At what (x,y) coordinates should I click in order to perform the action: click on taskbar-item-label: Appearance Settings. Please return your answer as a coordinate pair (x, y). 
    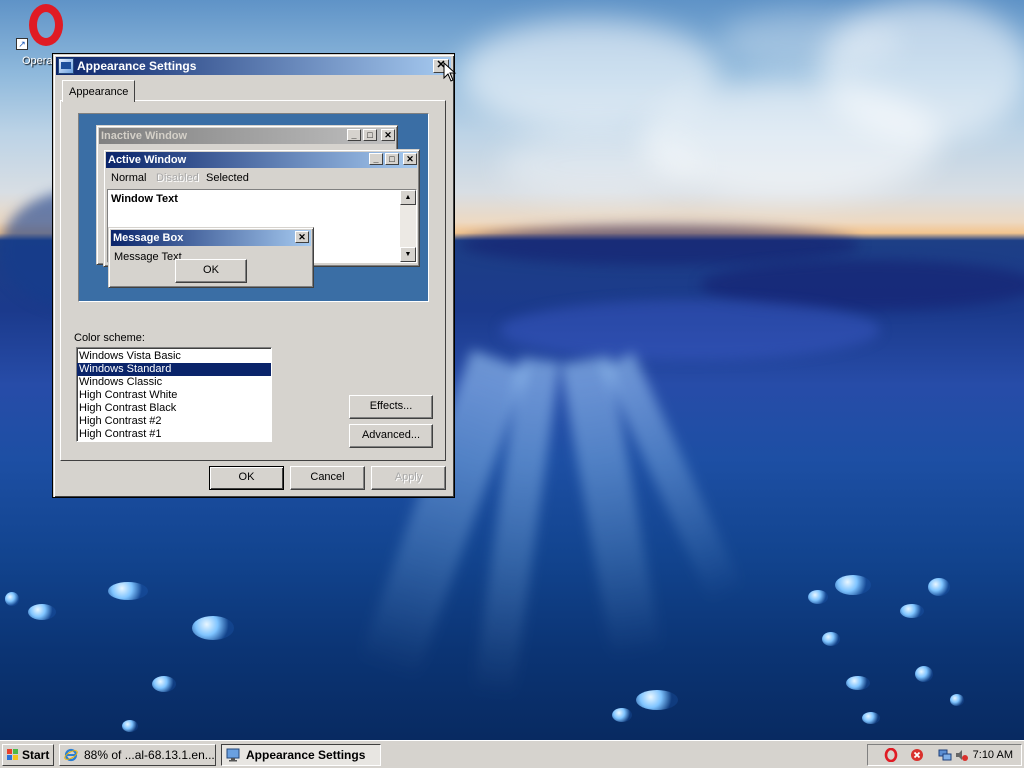
    Looking at the image, I should click on (306, 755).